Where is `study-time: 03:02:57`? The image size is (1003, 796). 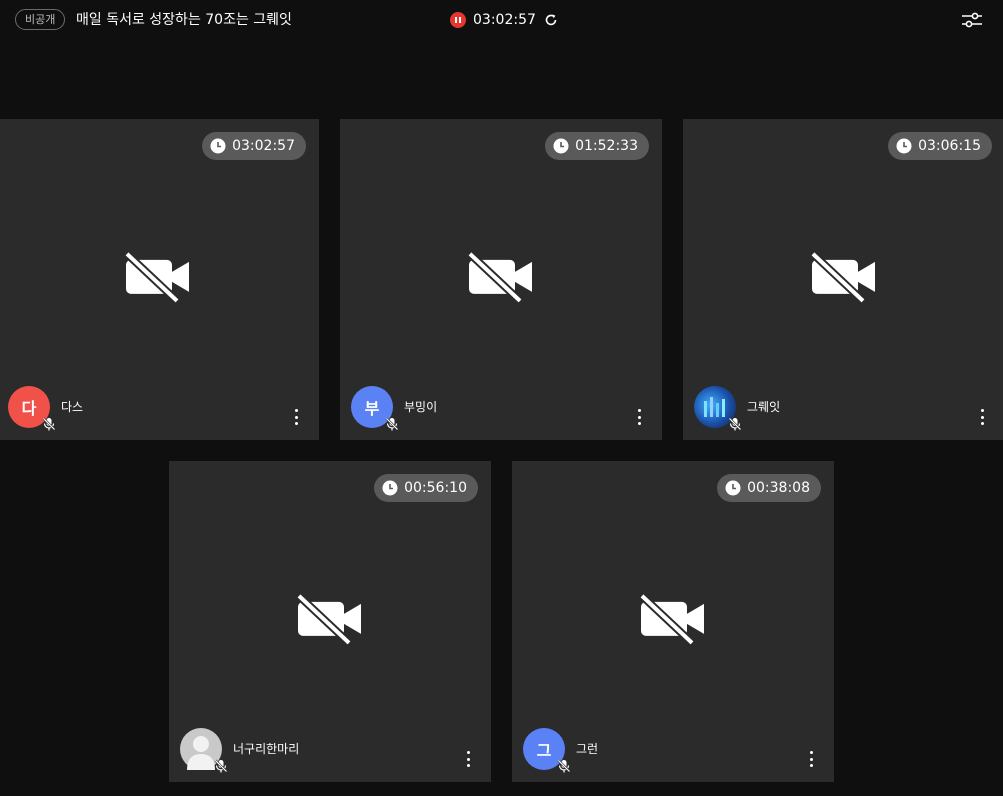 study-time: 03:02:57 is located at coordinates (263, 146).